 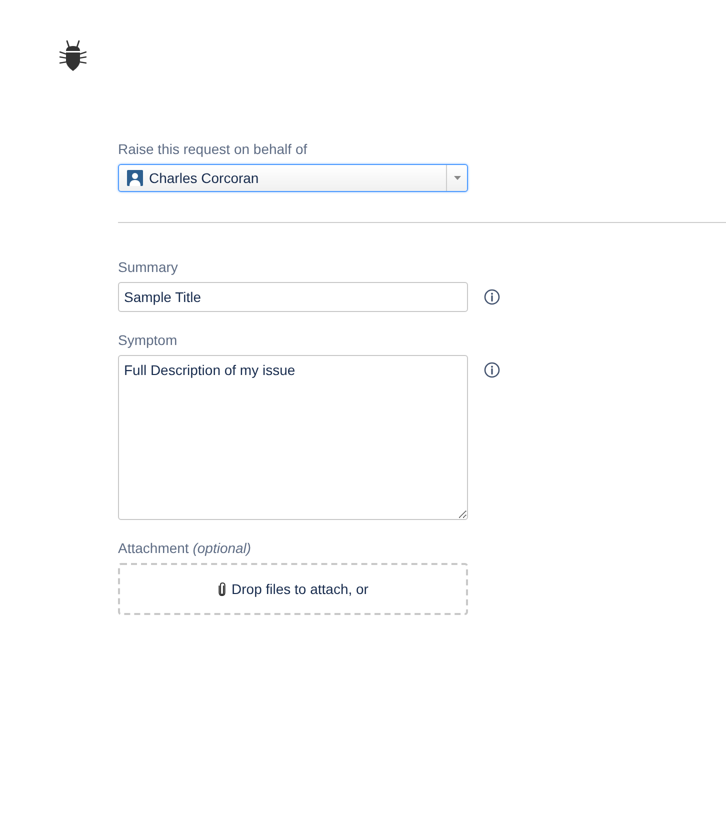 I want to click on user-select: Charles Corcoran, so click(x=293, y=178).